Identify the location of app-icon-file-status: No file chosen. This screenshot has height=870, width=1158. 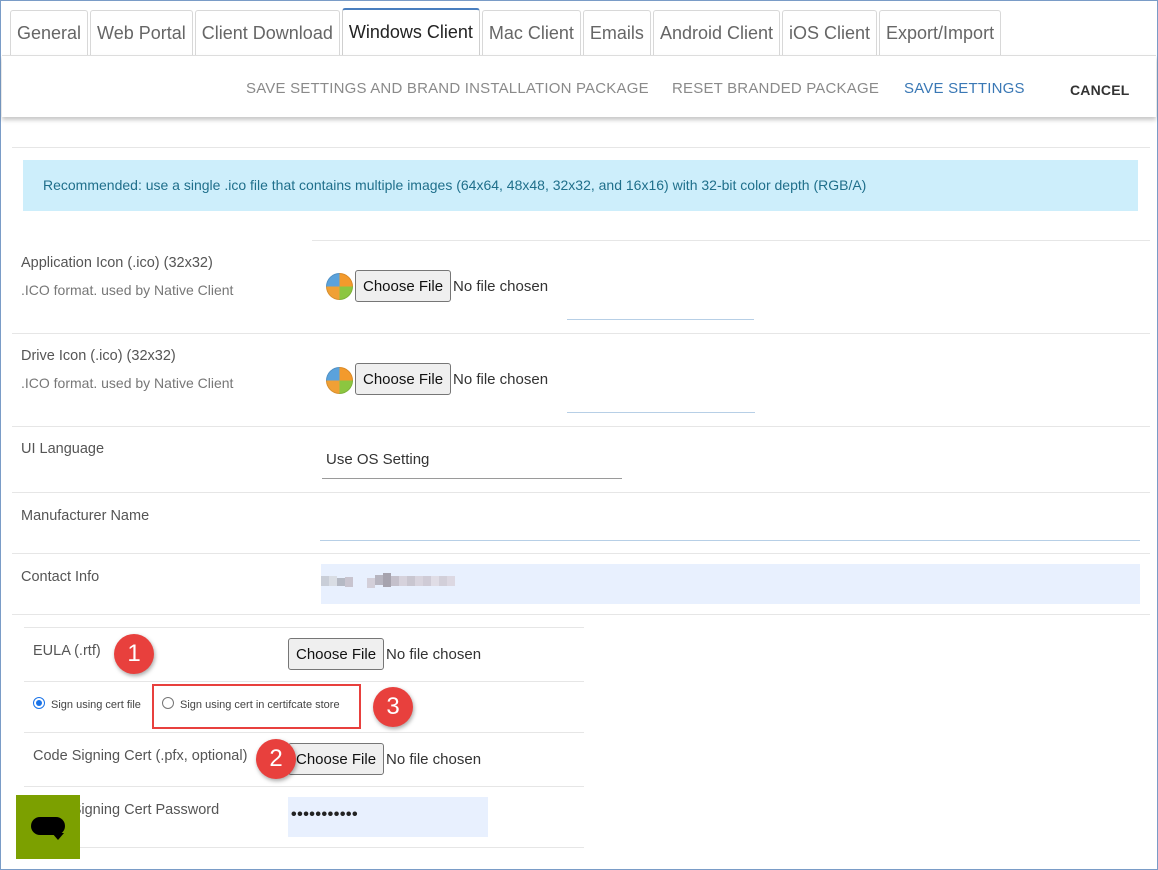
(501, 286).